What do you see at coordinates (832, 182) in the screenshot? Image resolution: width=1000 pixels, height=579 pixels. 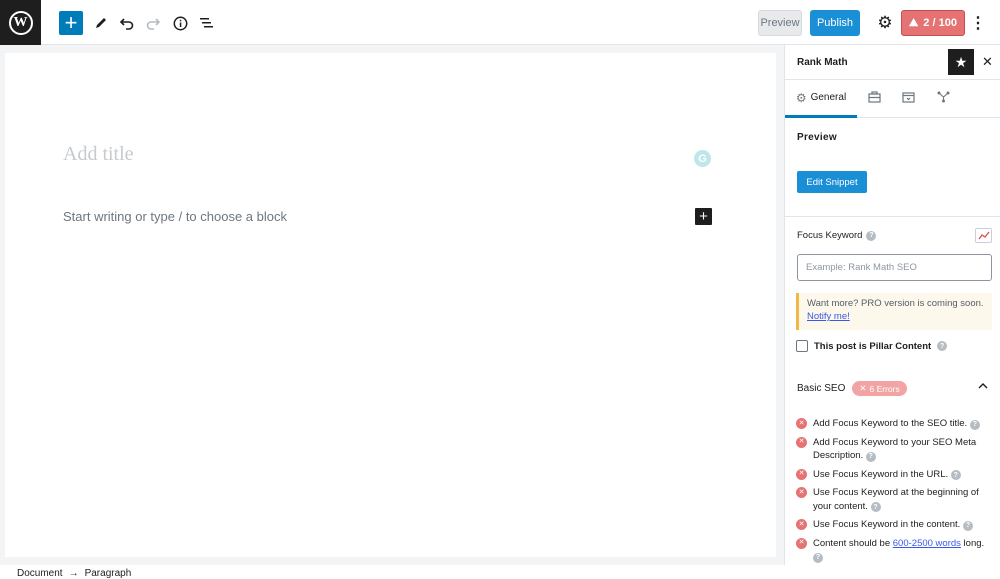 I see `edit-snippet-button: Edit Snippet` at bounding box center [832, 182].